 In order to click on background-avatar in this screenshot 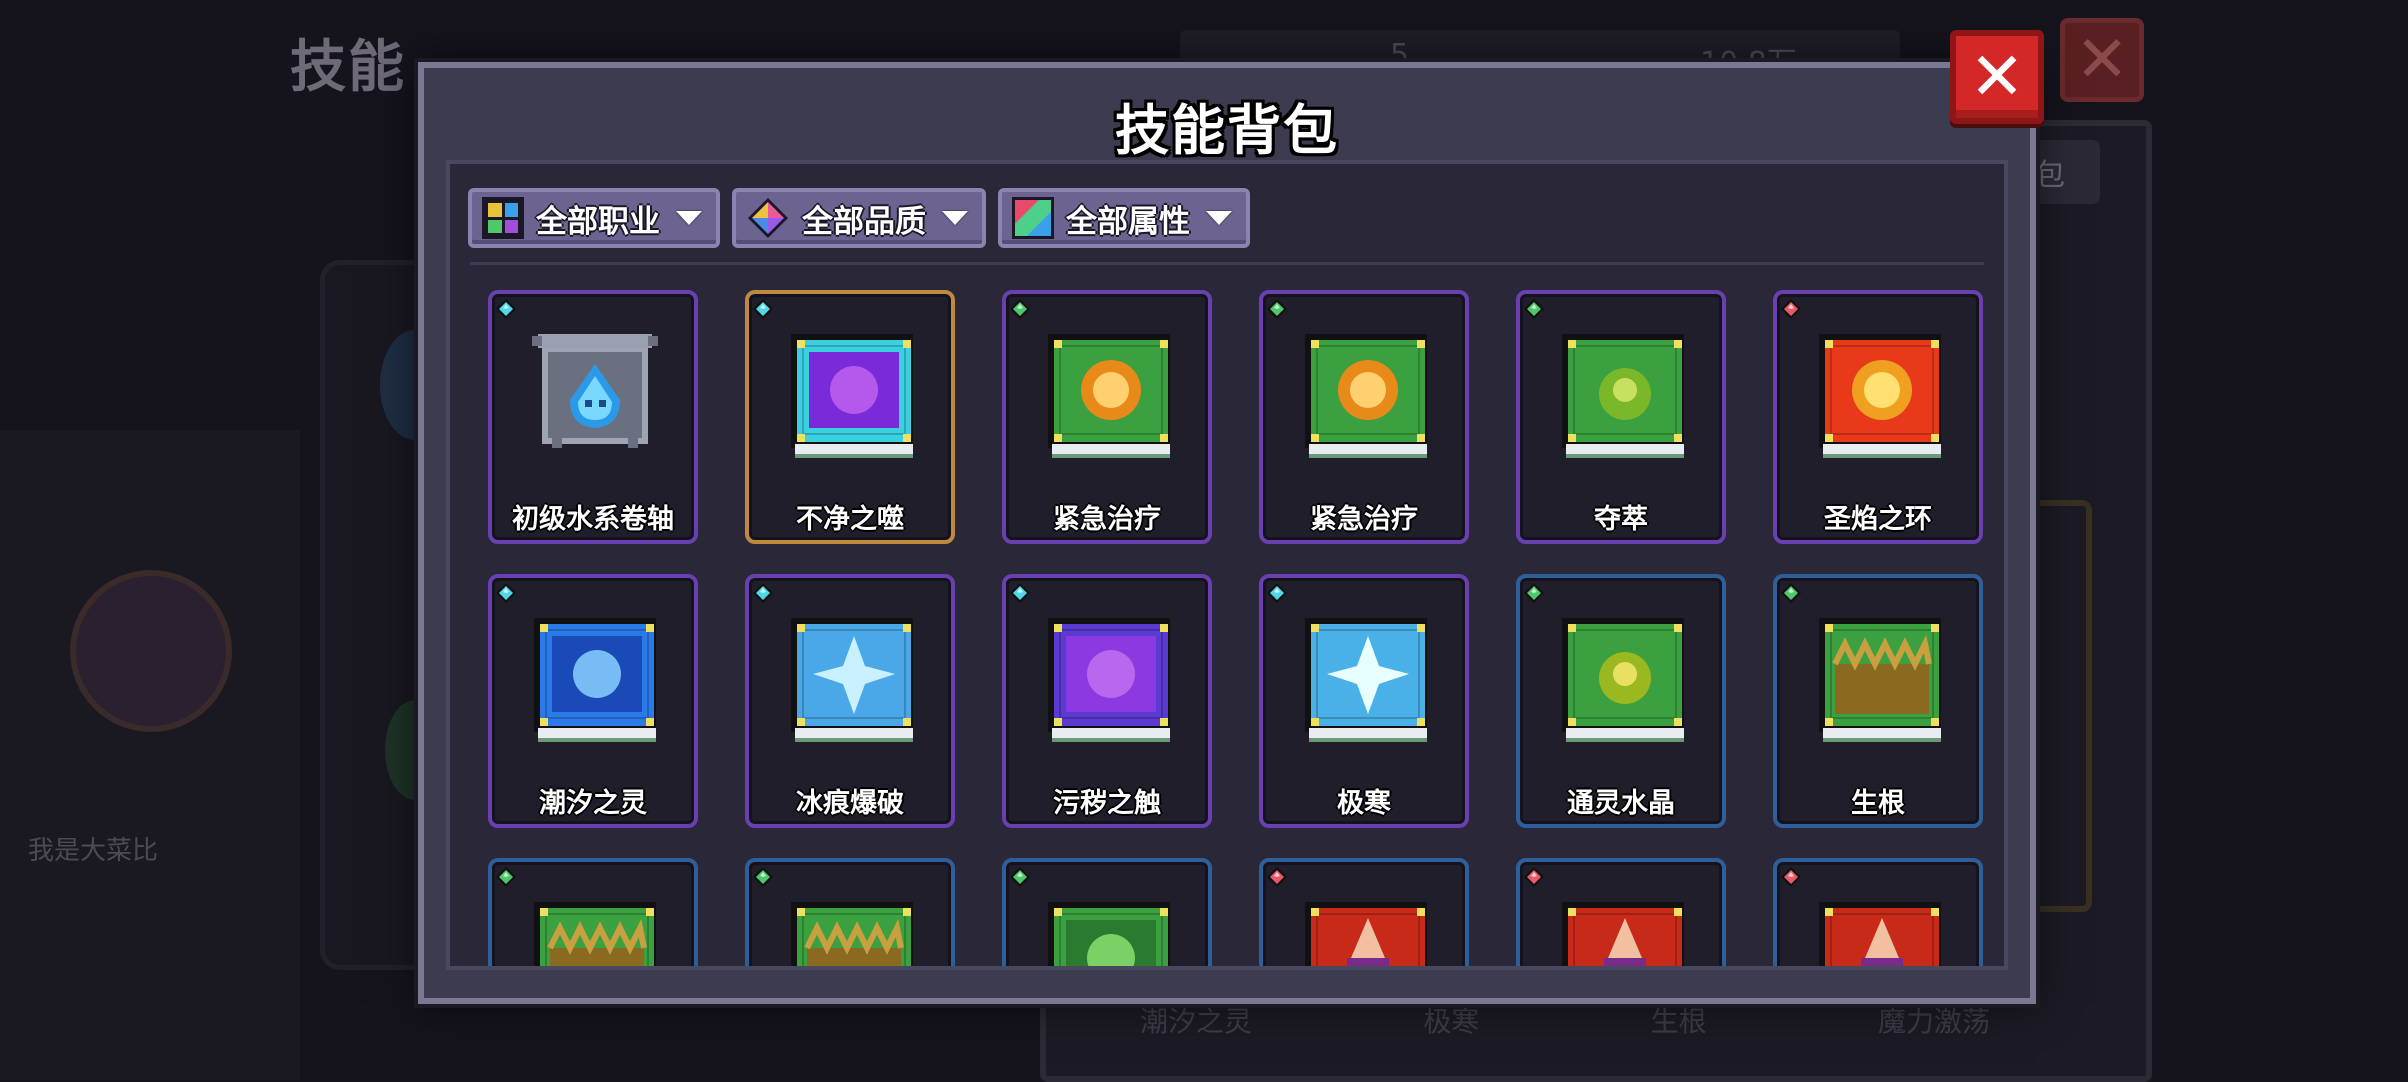, I will do `click(151, 651)`.